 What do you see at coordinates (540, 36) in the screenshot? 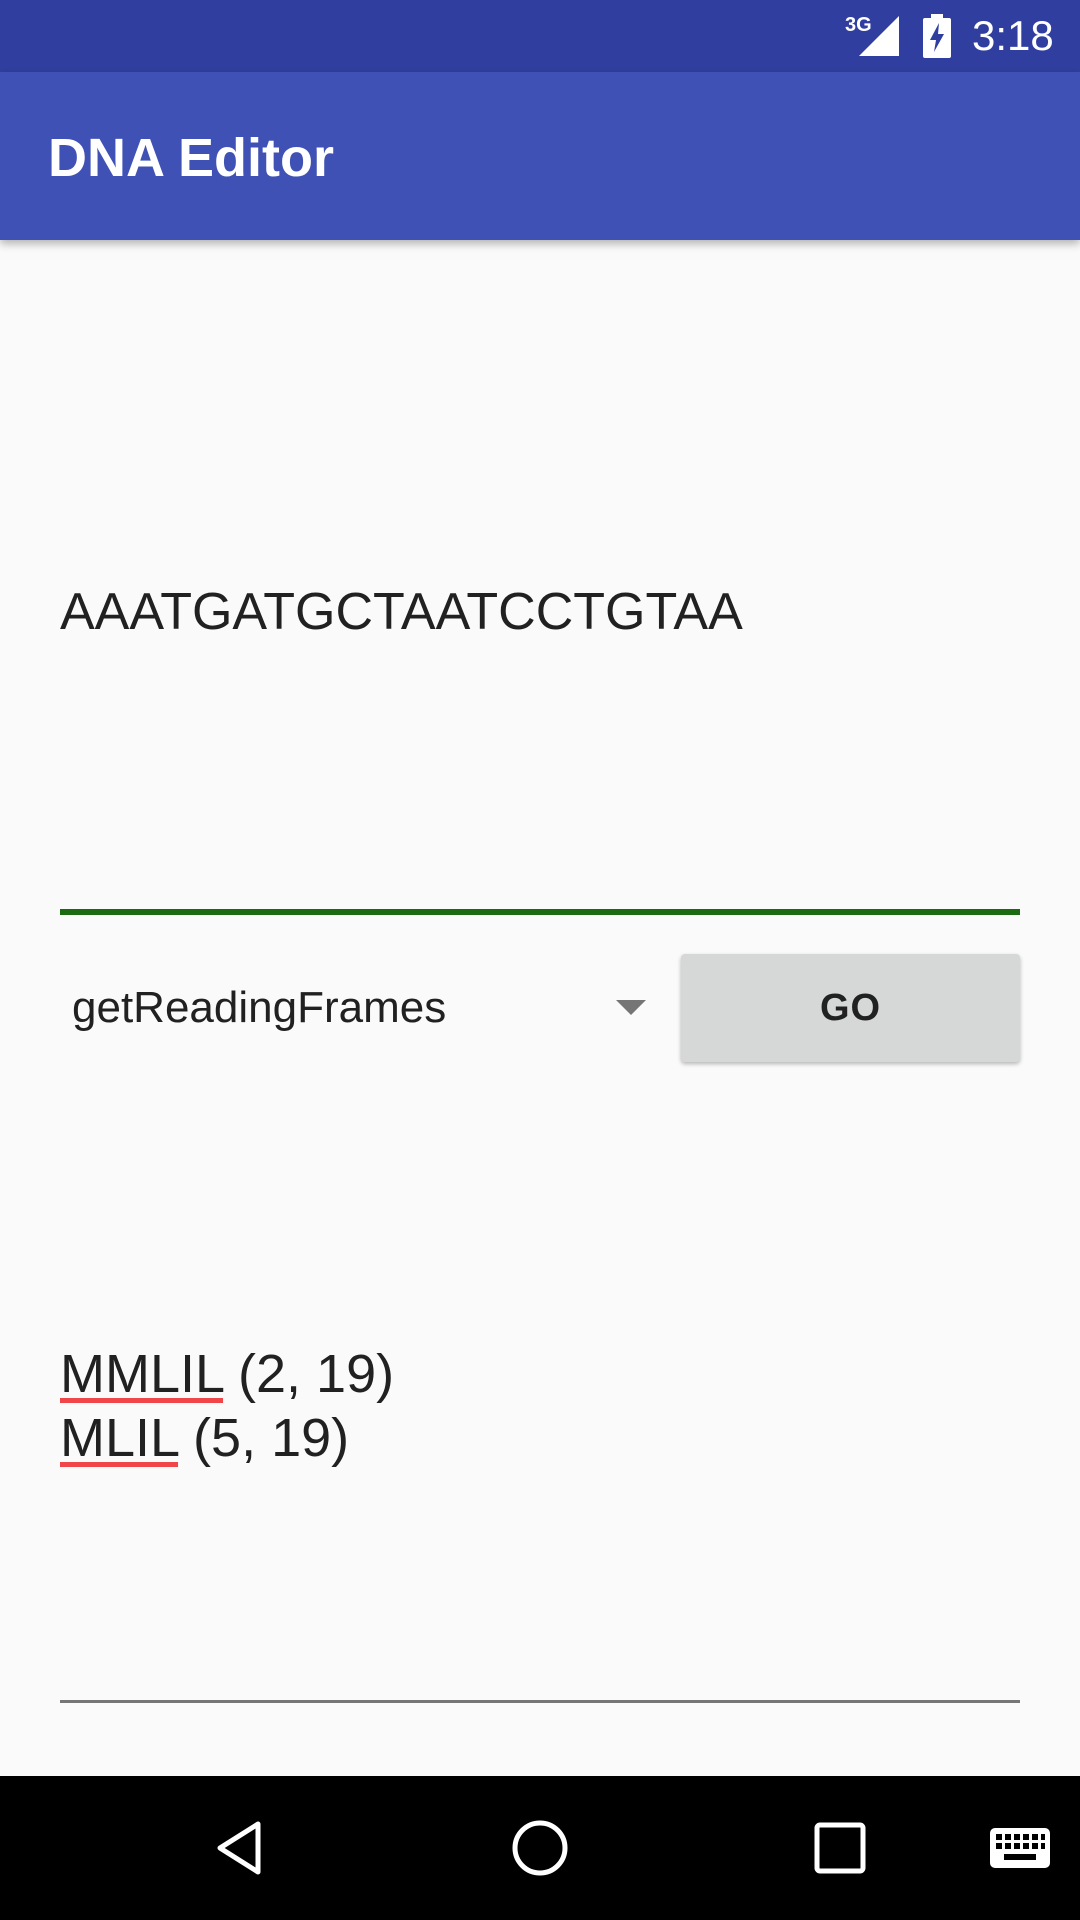
I see `status-bar: 3G 3:18` at bounding box center [540, 36].